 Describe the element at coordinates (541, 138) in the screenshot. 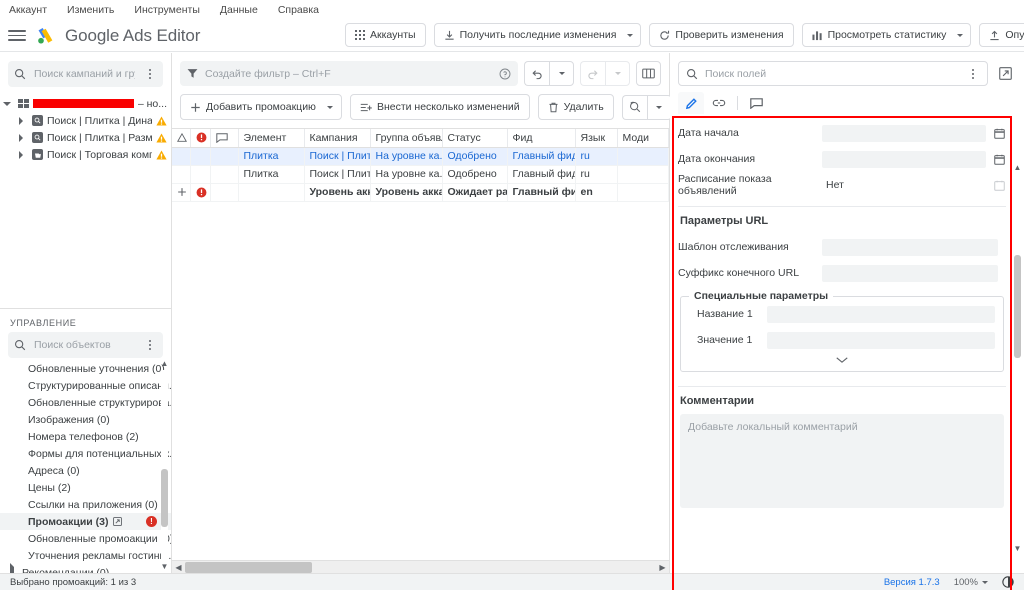

I see `col-feed: Фид` at that location.